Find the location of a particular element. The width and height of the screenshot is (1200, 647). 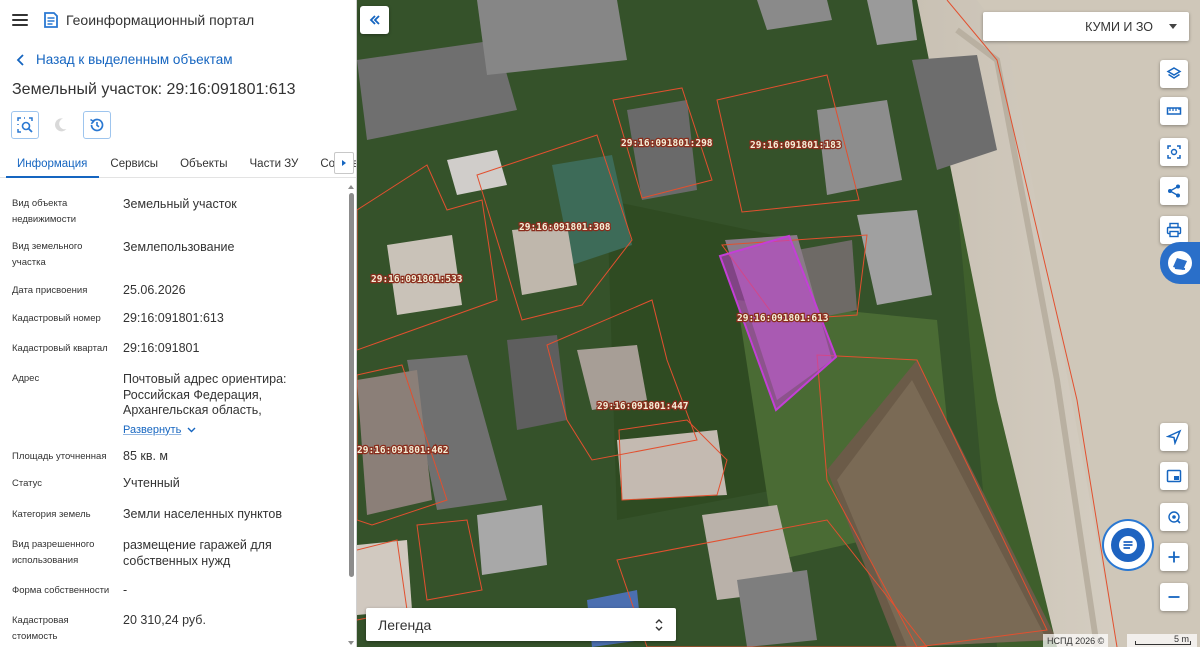

night-mode-button is located at coordinates (61, 125).